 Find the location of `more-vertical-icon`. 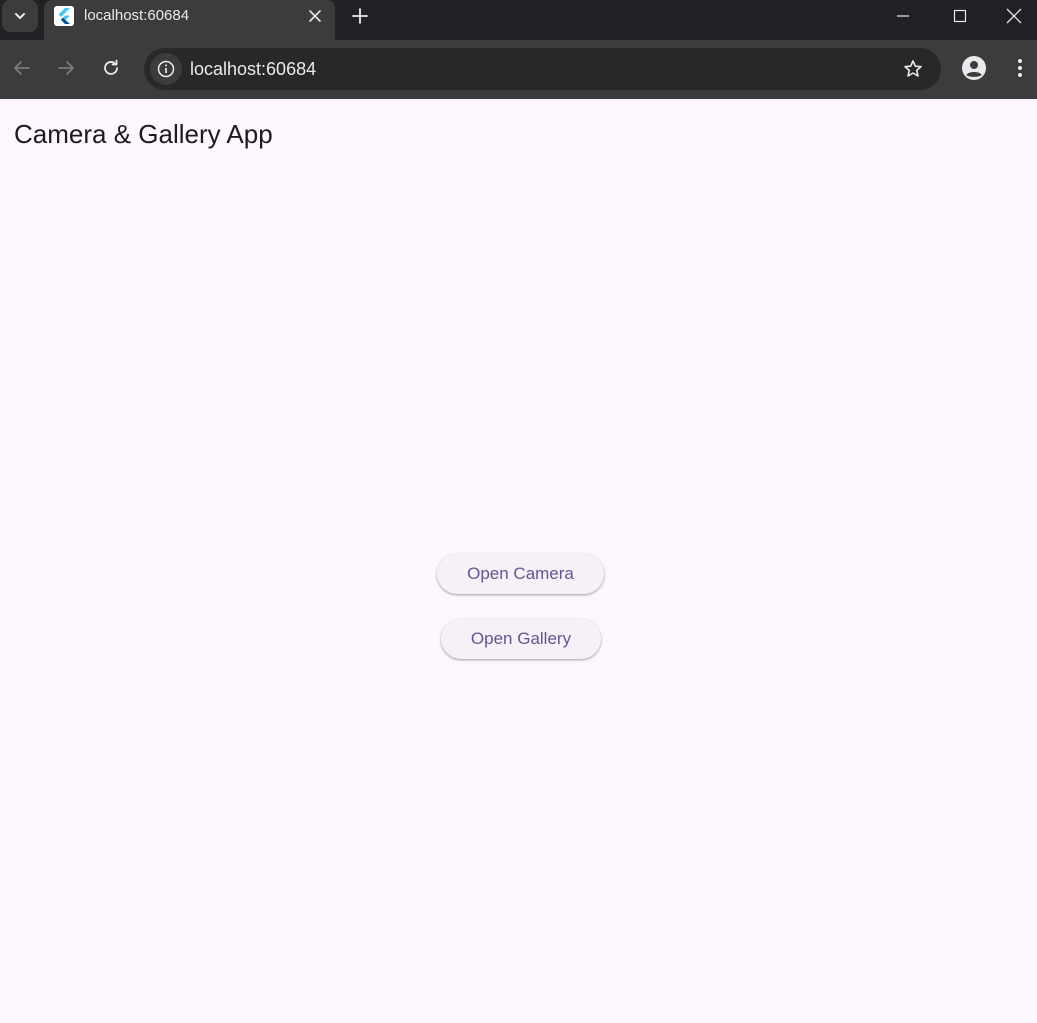

more-vertical-icon is located at coordinates (1020, 68).